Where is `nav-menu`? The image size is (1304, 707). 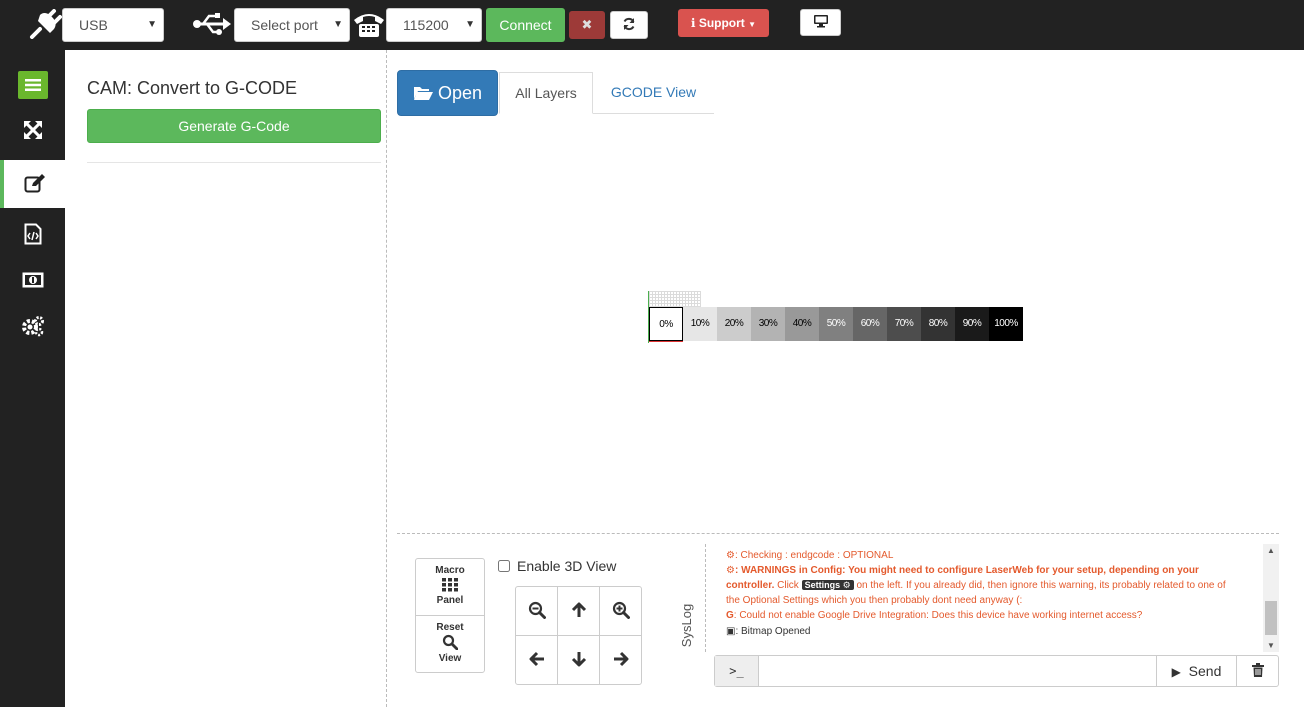 nav-menu is located at coordinates (32, 85).